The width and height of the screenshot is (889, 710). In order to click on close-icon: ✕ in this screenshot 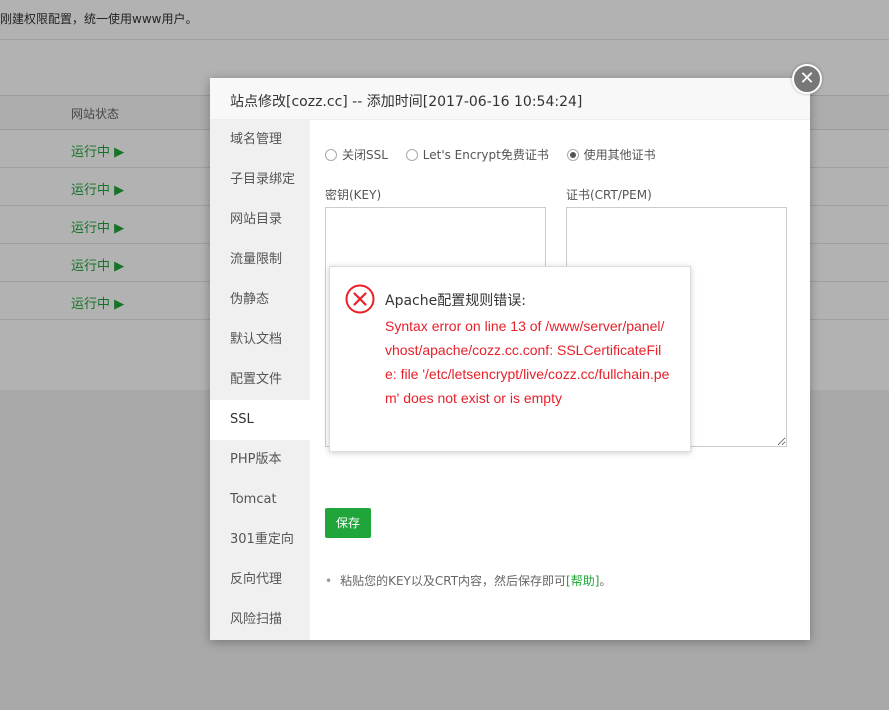, I will do `click(806, 78)`.